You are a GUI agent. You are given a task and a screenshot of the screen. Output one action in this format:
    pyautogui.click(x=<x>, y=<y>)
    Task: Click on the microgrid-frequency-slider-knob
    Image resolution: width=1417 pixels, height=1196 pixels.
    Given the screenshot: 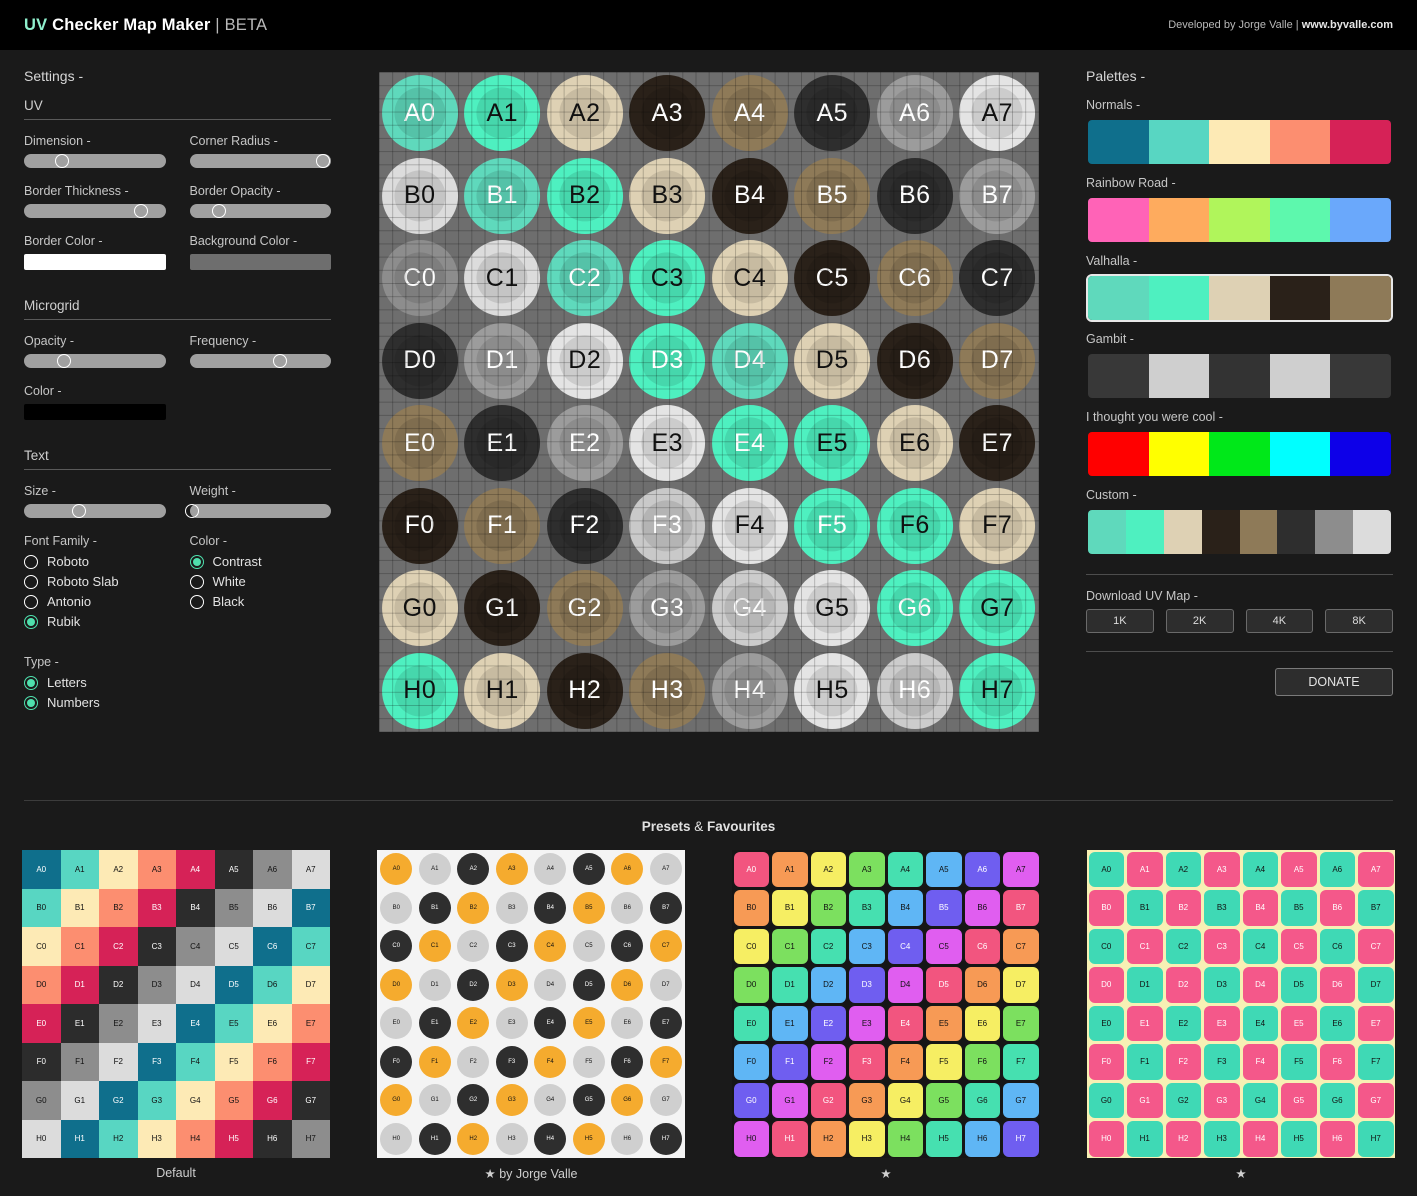 What is the action you would take?
    pyautogui.click(x=280, y=361)
    